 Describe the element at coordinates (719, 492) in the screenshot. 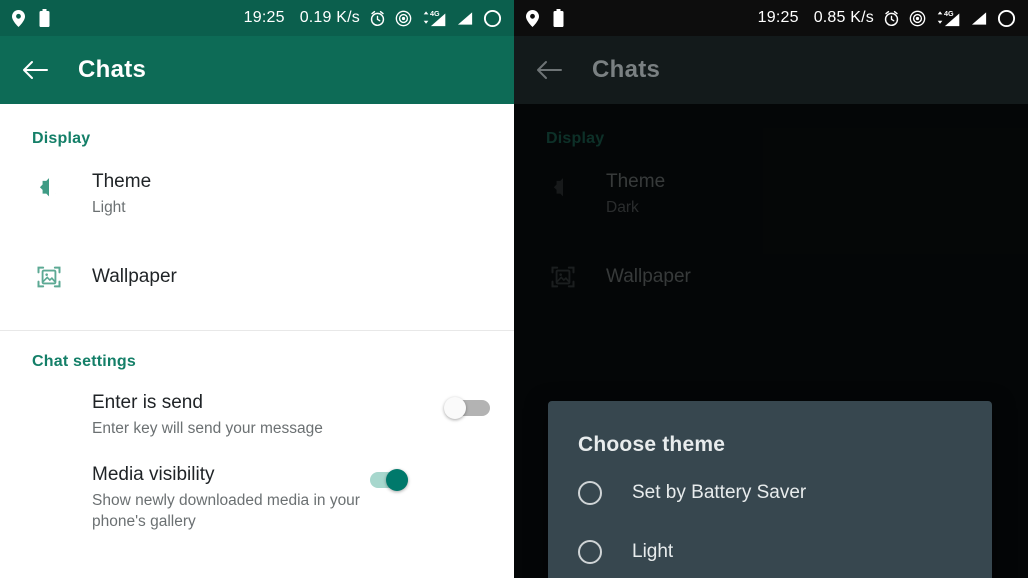

I see `theme-option-label: Set by Battery Saver` at that location.